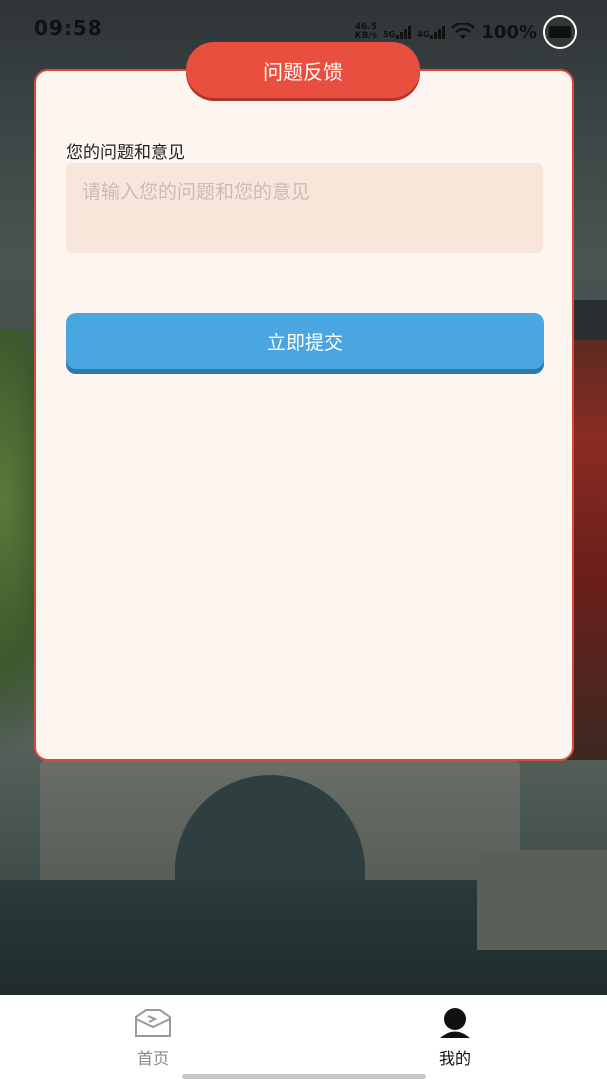  Describe the element at coordinates (153, 1023) in the screenshot. I see `home-icon` at that location.